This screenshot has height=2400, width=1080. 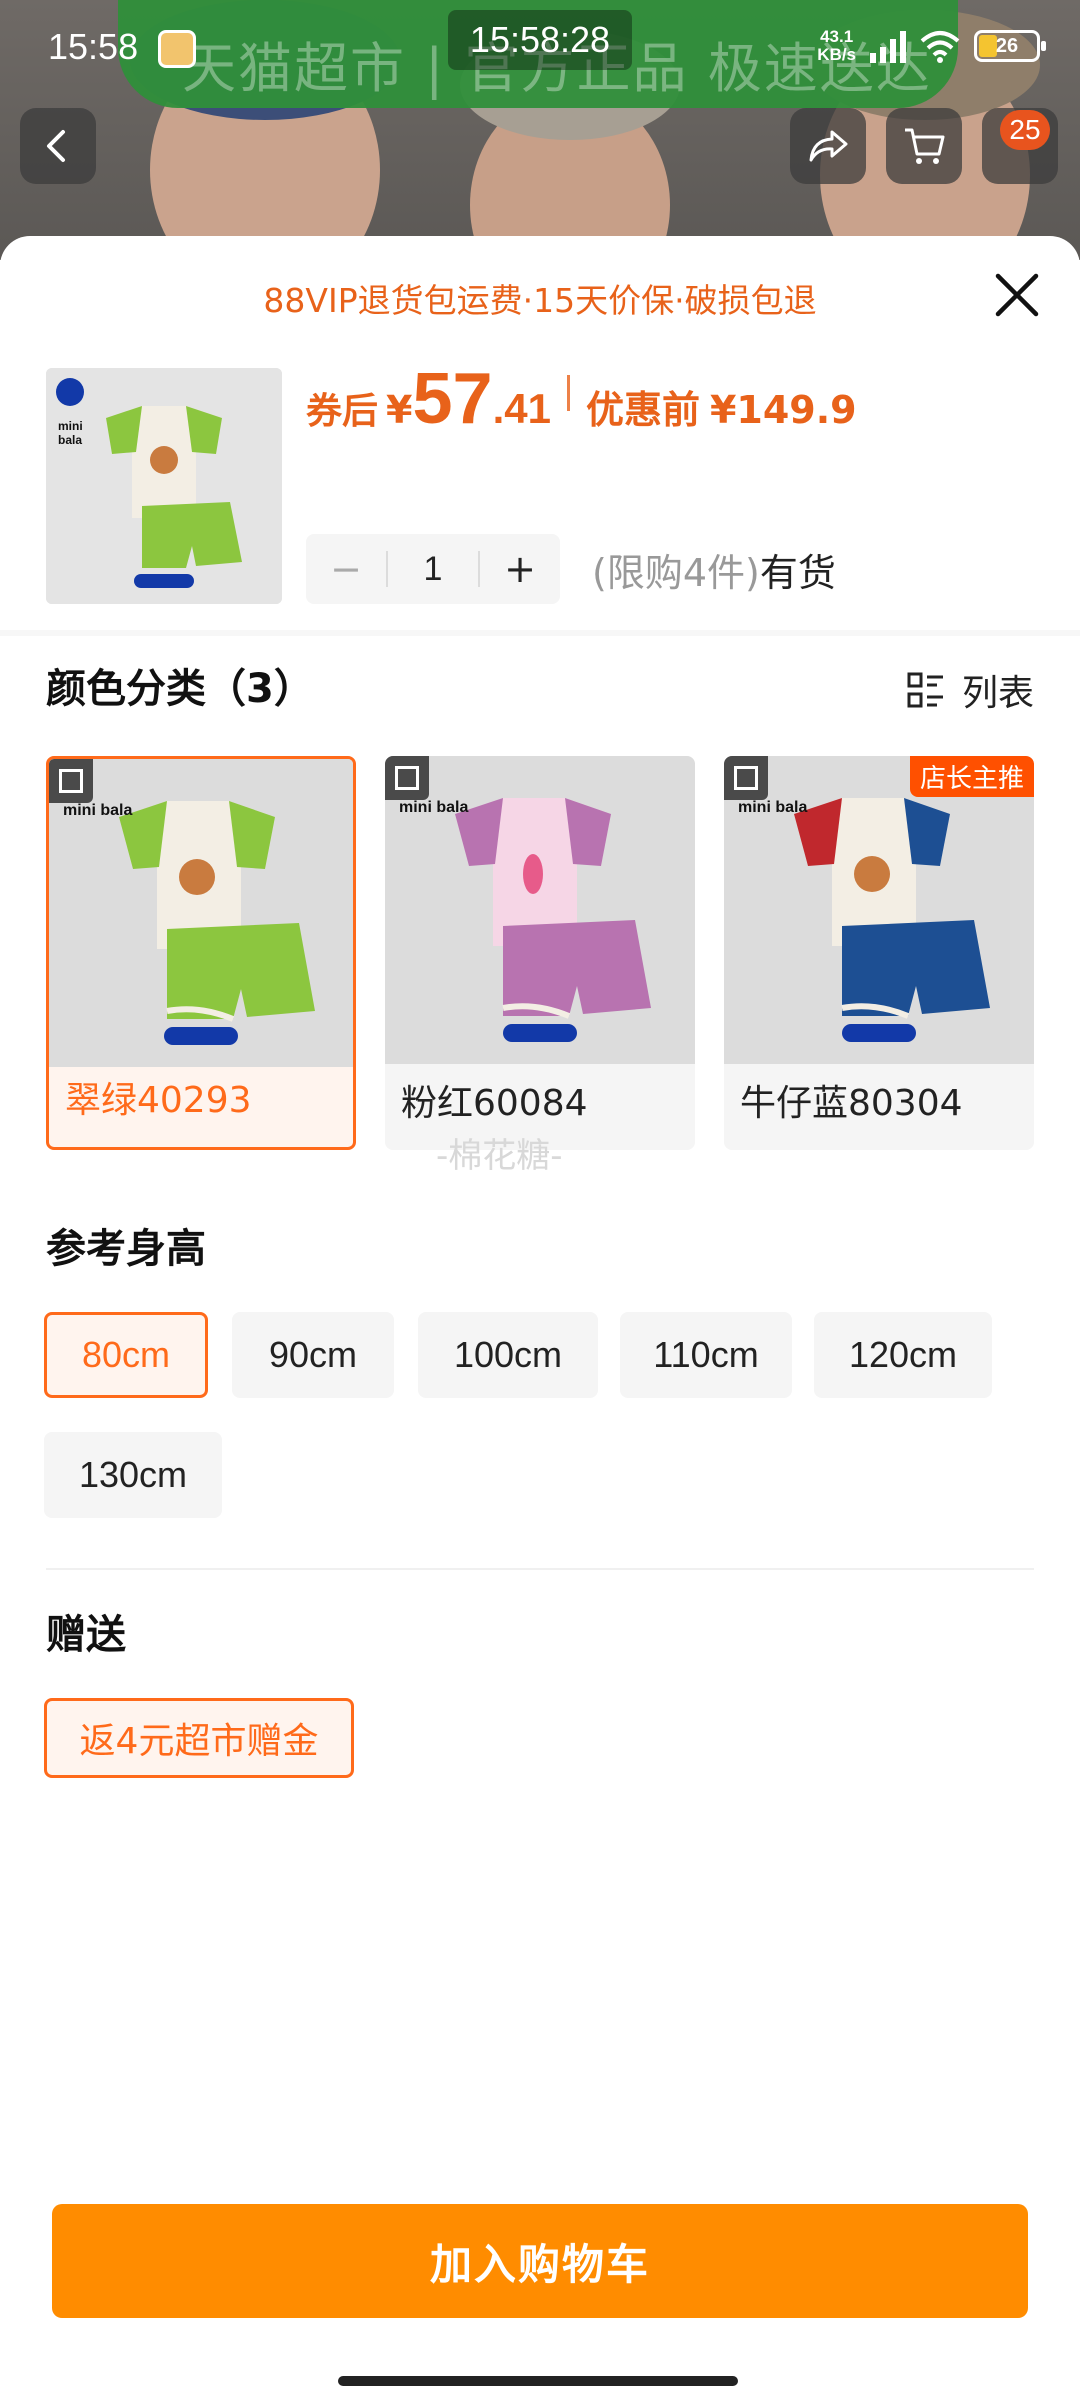 I want to click on color-option-label: 粉红60084, so click(x=494, y=1103).